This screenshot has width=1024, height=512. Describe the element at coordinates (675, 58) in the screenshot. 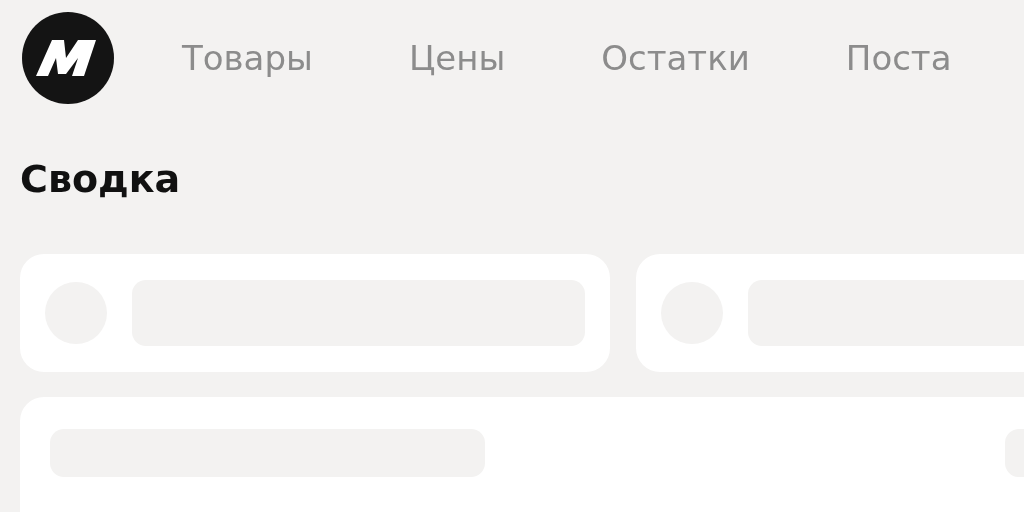

I see `nav-link: Остатки` at that location.